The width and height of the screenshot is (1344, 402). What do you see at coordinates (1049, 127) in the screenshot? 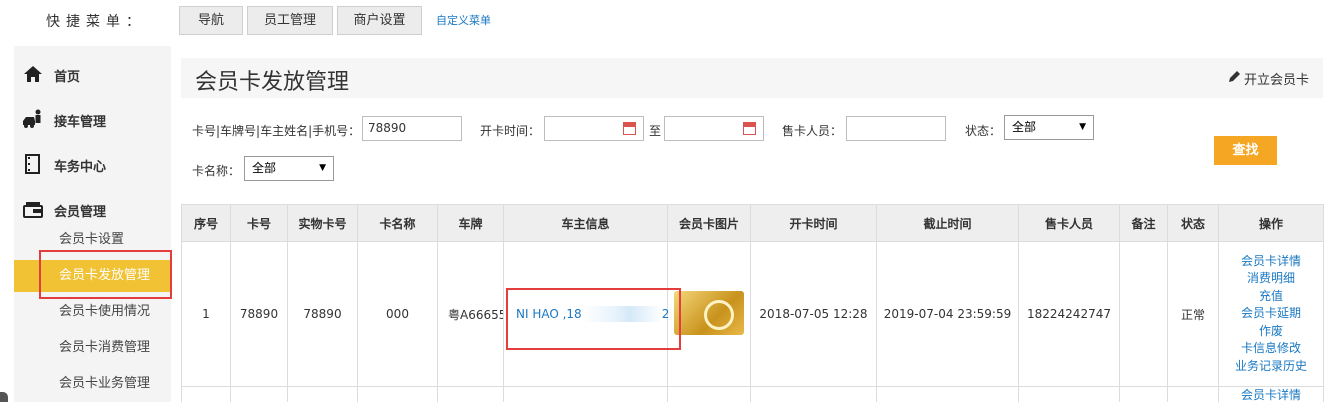
I see `status-select: 全部 ▼` at bounding box center [1049, 127].